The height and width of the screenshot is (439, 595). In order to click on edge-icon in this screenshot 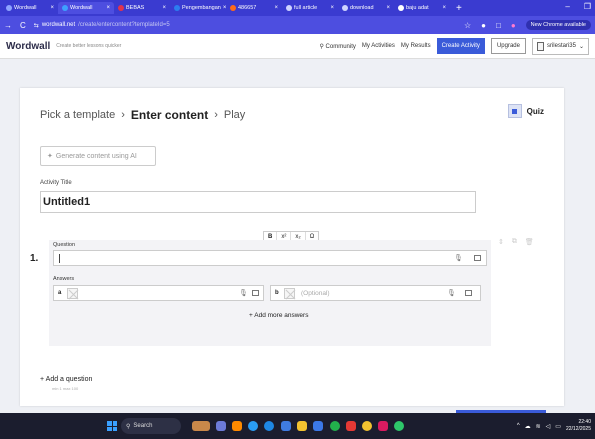, I will do `click(253, 426)`.